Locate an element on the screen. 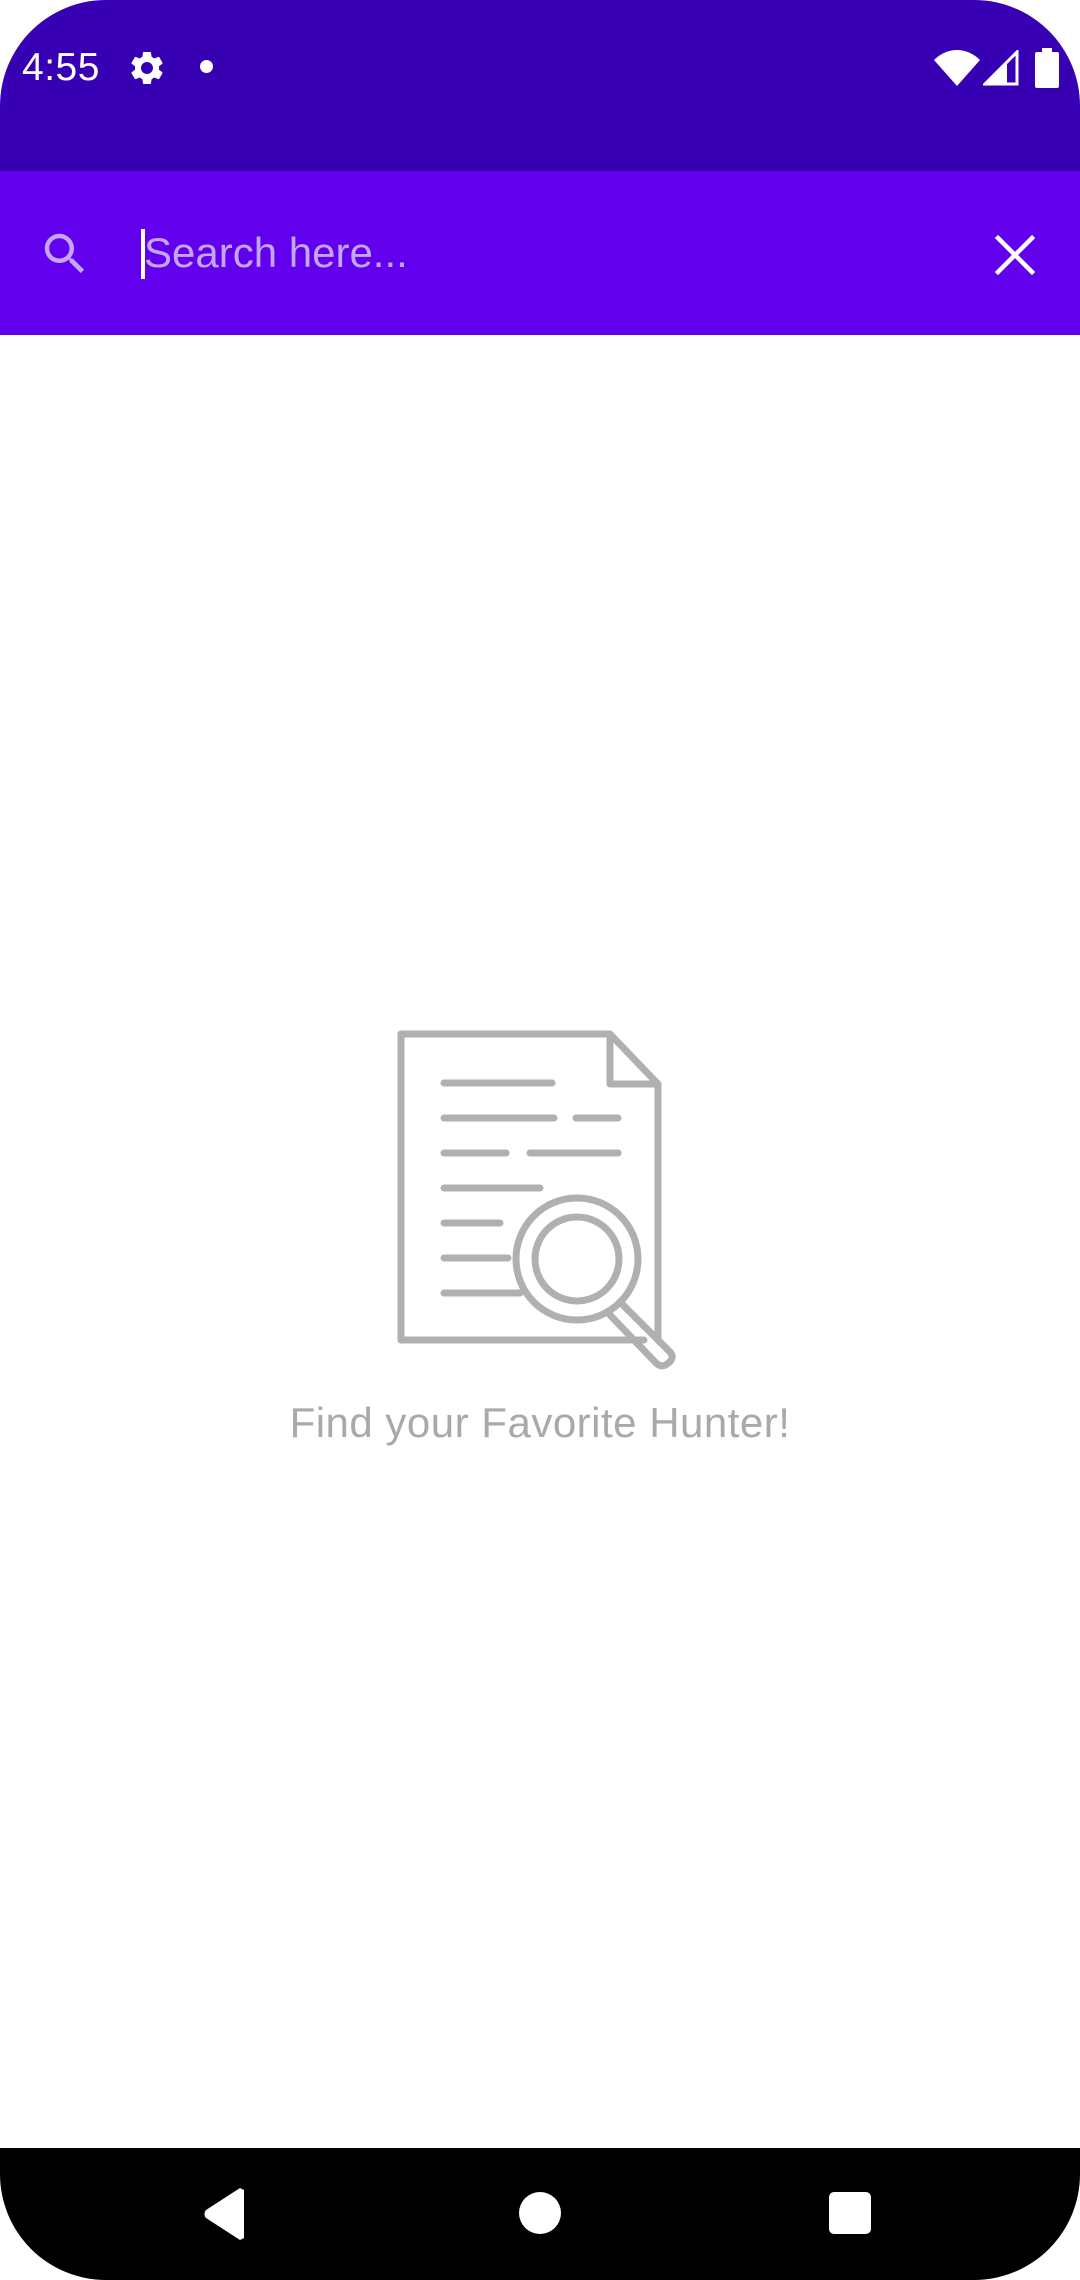 The image size is (1080, 2280). cell-signal-icon is located at coordinates (1001, 68).